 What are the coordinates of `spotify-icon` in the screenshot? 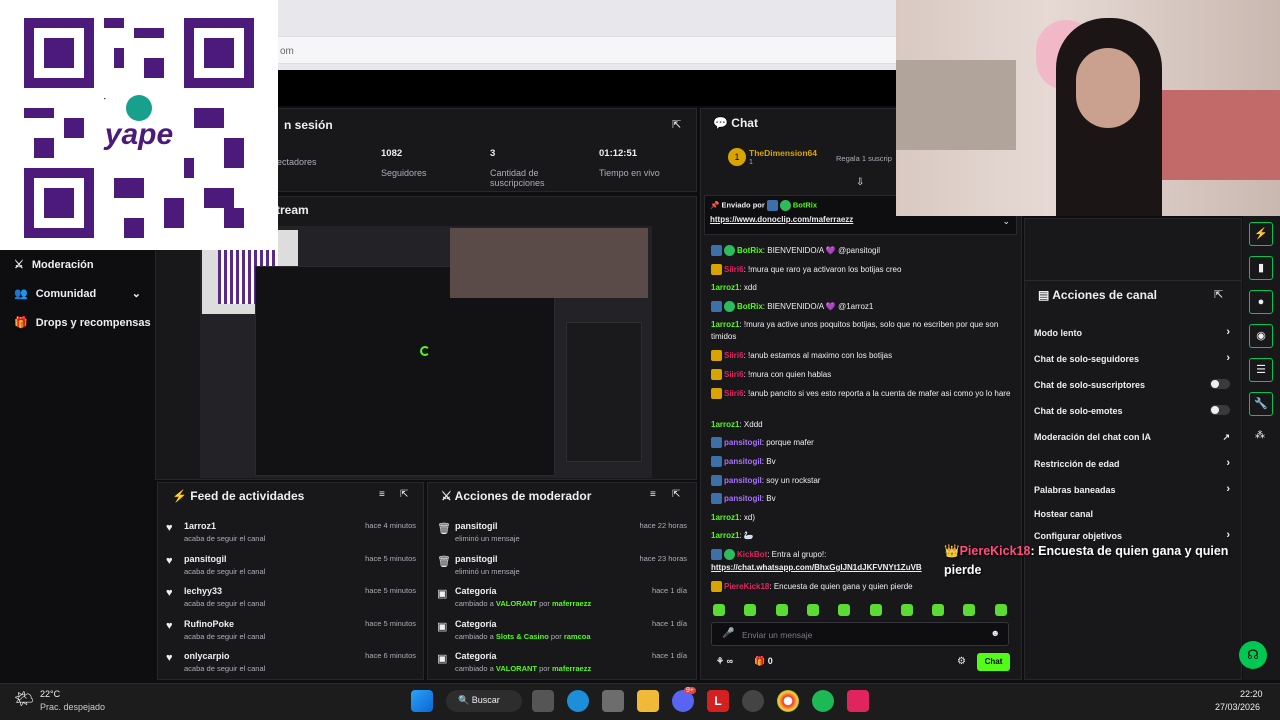 It's located at (823, 701).